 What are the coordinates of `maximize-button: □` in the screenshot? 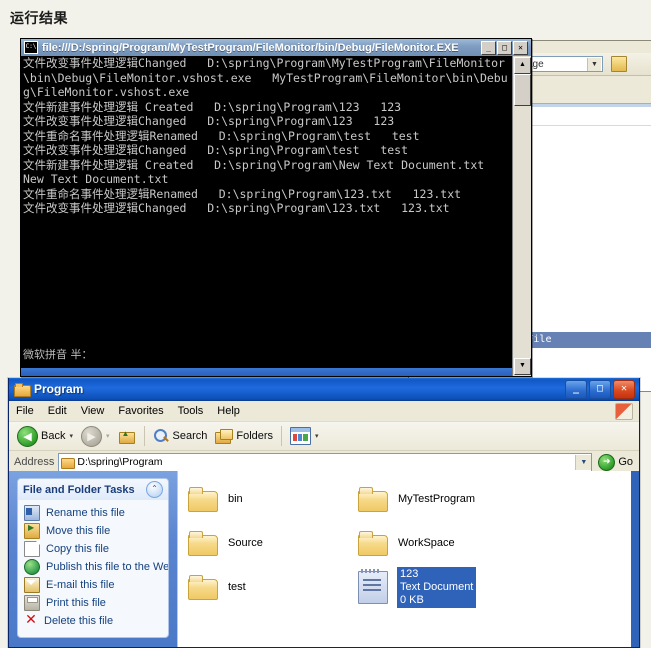 It's located at (600, 389).